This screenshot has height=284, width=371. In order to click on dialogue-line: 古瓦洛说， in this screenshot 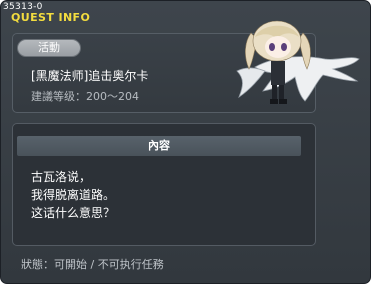, I will do `click(61, 177)`.